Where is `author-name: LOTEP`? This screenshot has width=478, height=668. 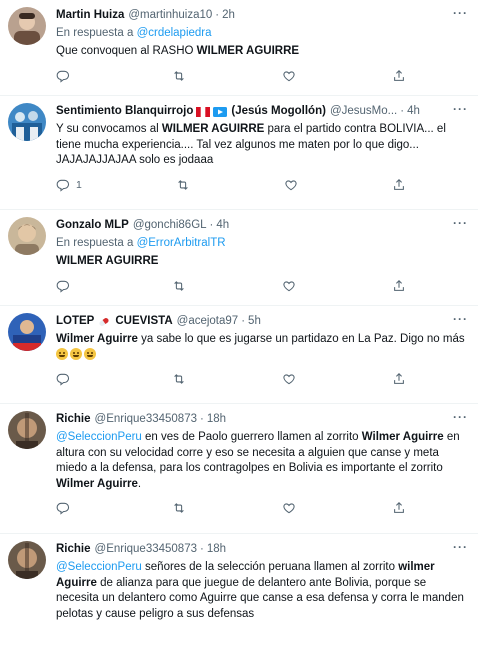
author-name: LOTEP is located at coordinates (75, 321).